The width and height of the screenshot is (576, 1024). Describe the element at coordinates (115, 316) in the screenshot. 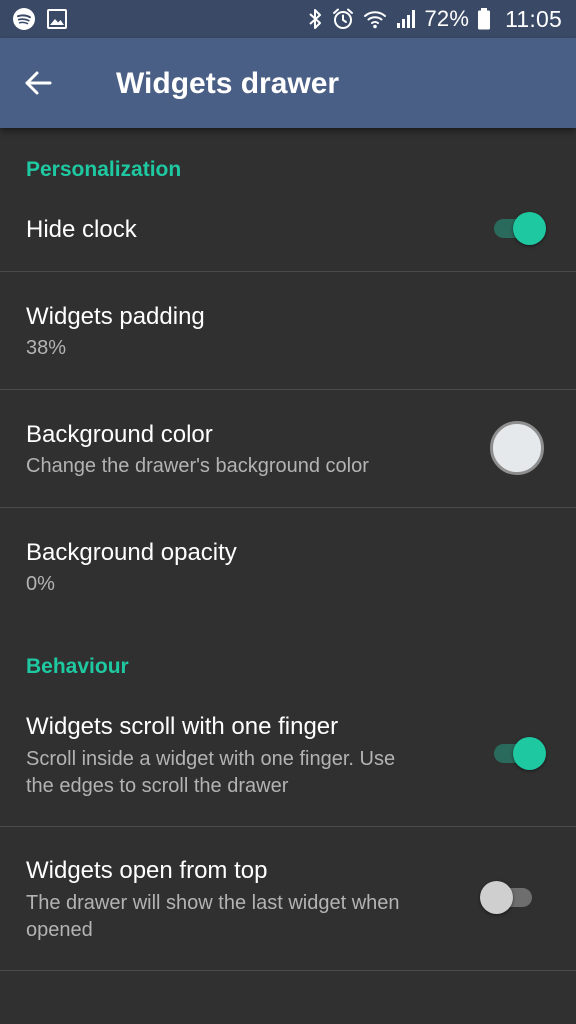

I see `setting-title: Widgets padding` at that location.